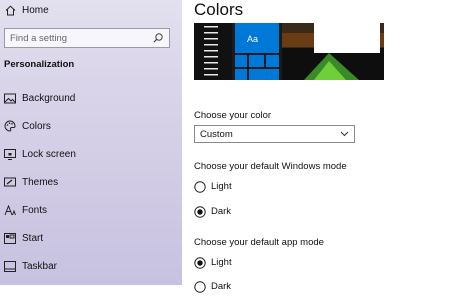  I want to click on section-title: Personalization, so click(39, 64).